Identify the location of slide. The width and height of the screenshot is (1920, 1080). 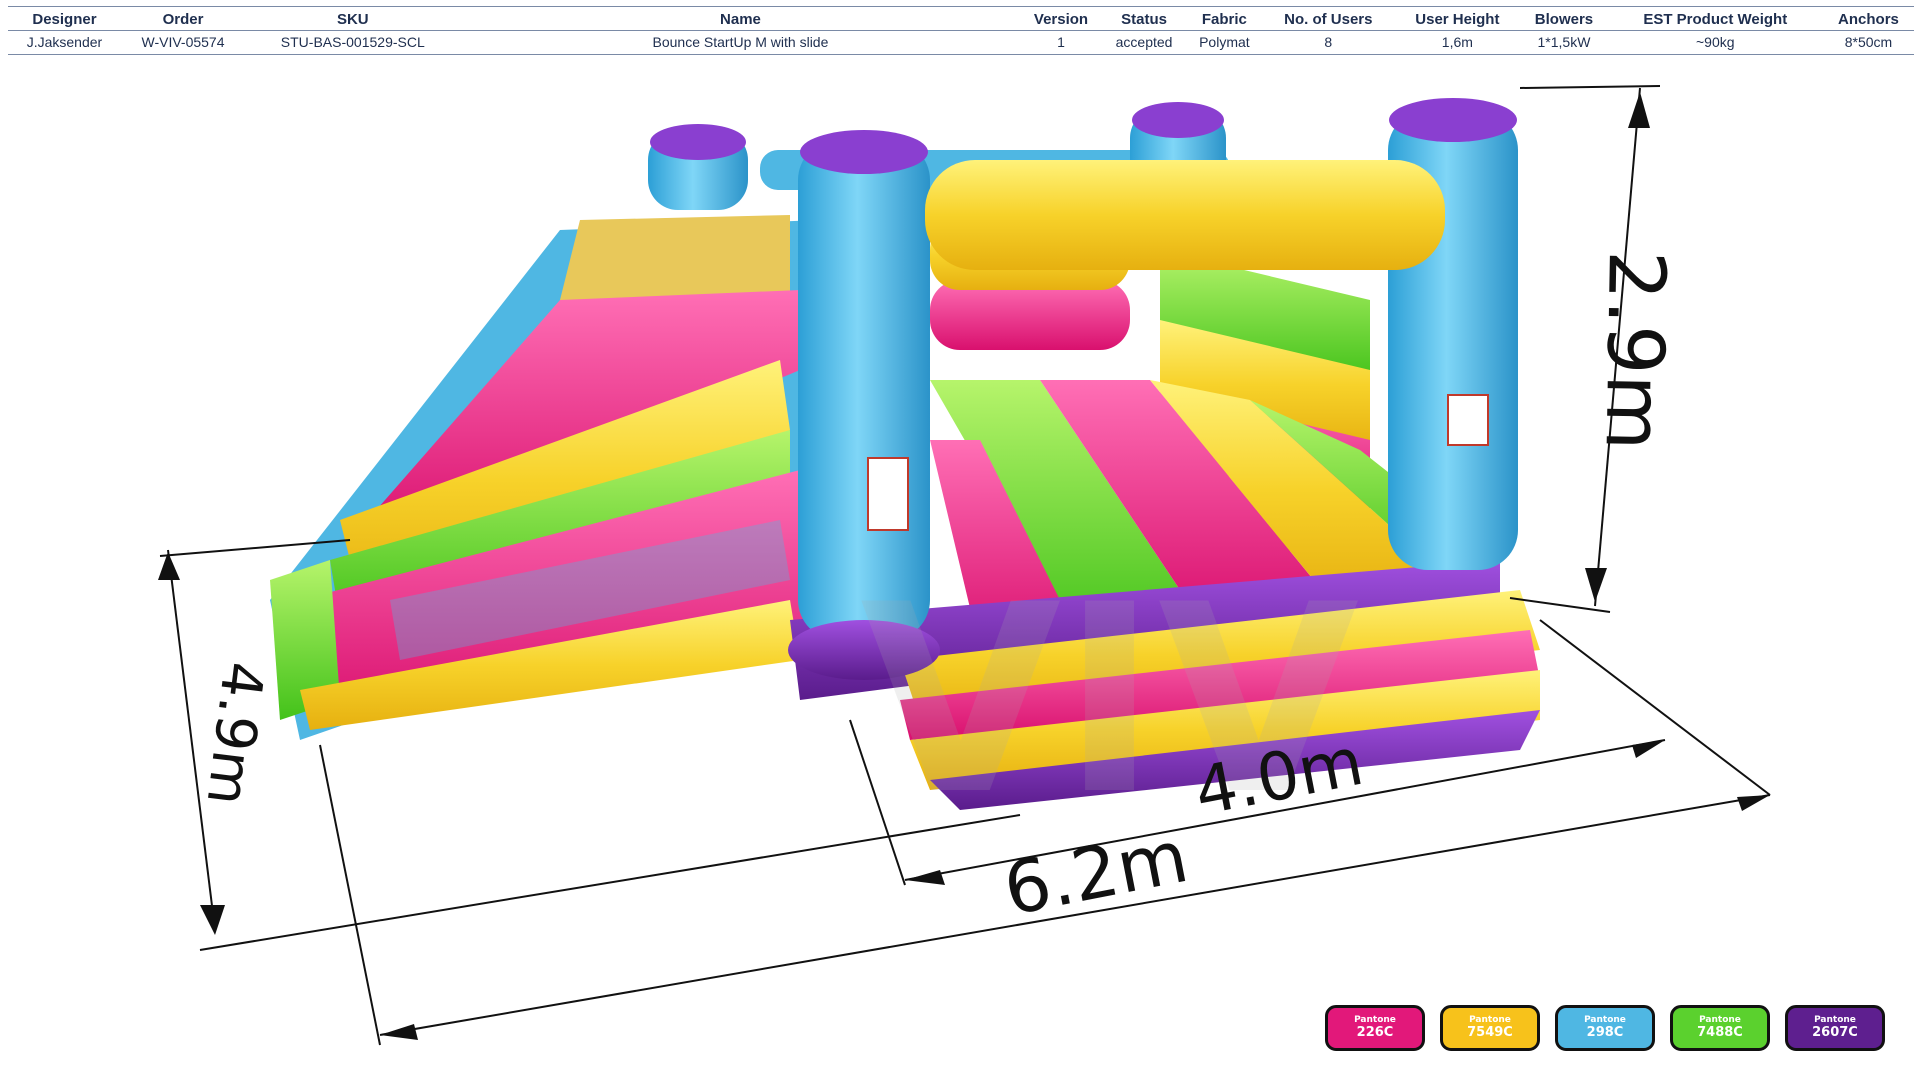
(545, 477).